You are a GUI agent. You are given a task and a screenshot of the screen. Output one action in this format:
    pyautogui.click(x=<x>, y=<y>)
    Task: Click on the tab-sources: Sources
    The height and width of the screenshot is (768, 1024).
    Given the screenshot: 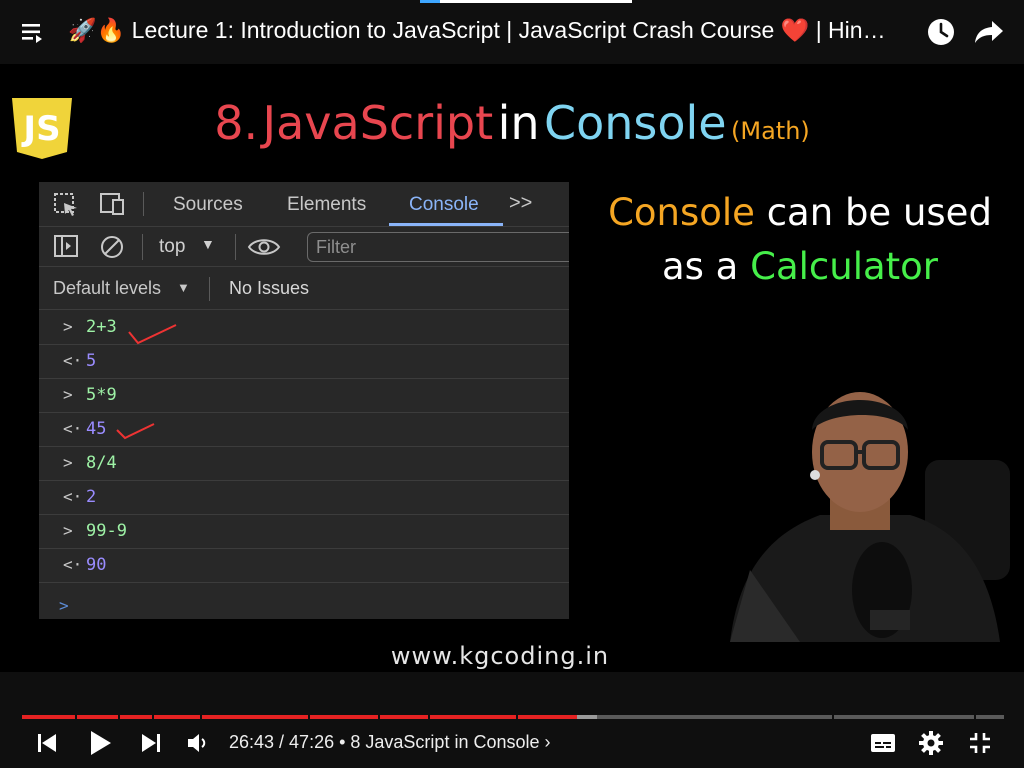 What is the action you would take?
    pyautogui.click(x=208, y=205)
    